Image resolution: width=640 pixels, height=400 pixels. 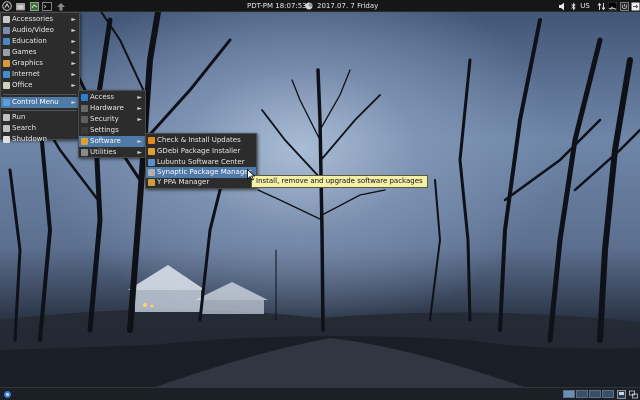 What do you see at coordinates (6, 85) in the screenshot?
I see `office-icon` at bounding box center [6, 85].